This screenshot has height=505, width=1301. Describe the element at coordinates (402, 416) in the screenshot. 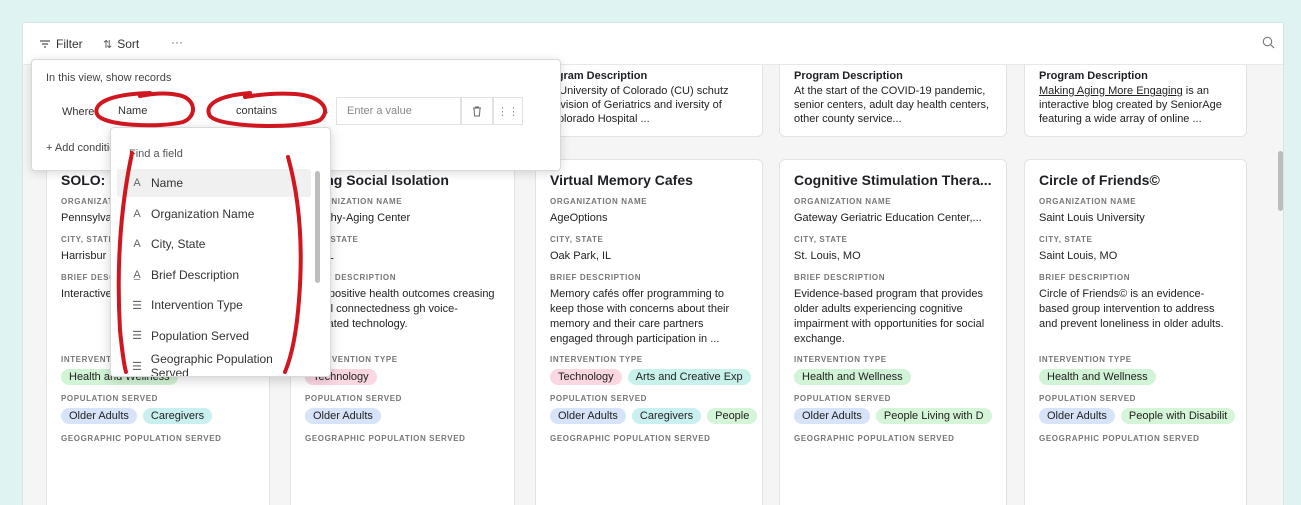

I see `population-tags: Older Adults` at that location.